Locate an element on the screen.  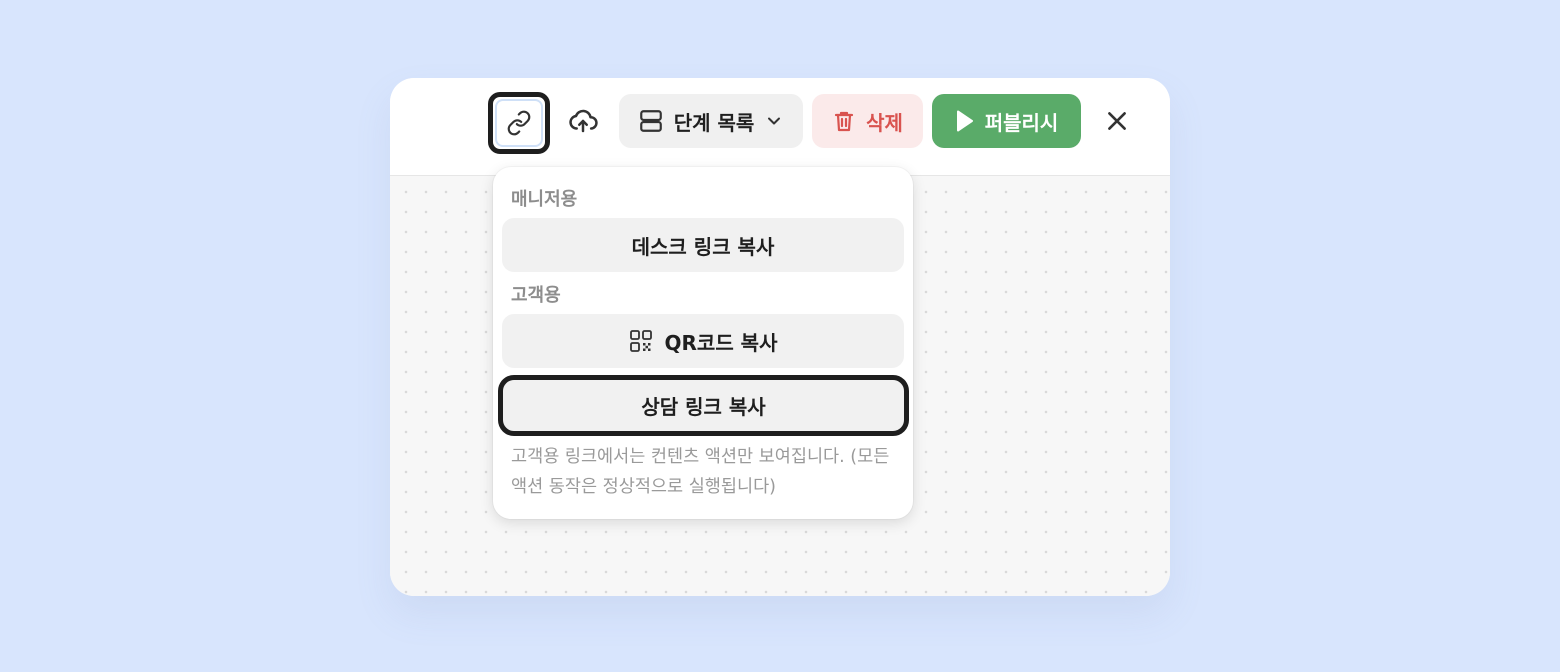
steps-list-dropdown: 단계 목록 is located at coordinates (711, 121).